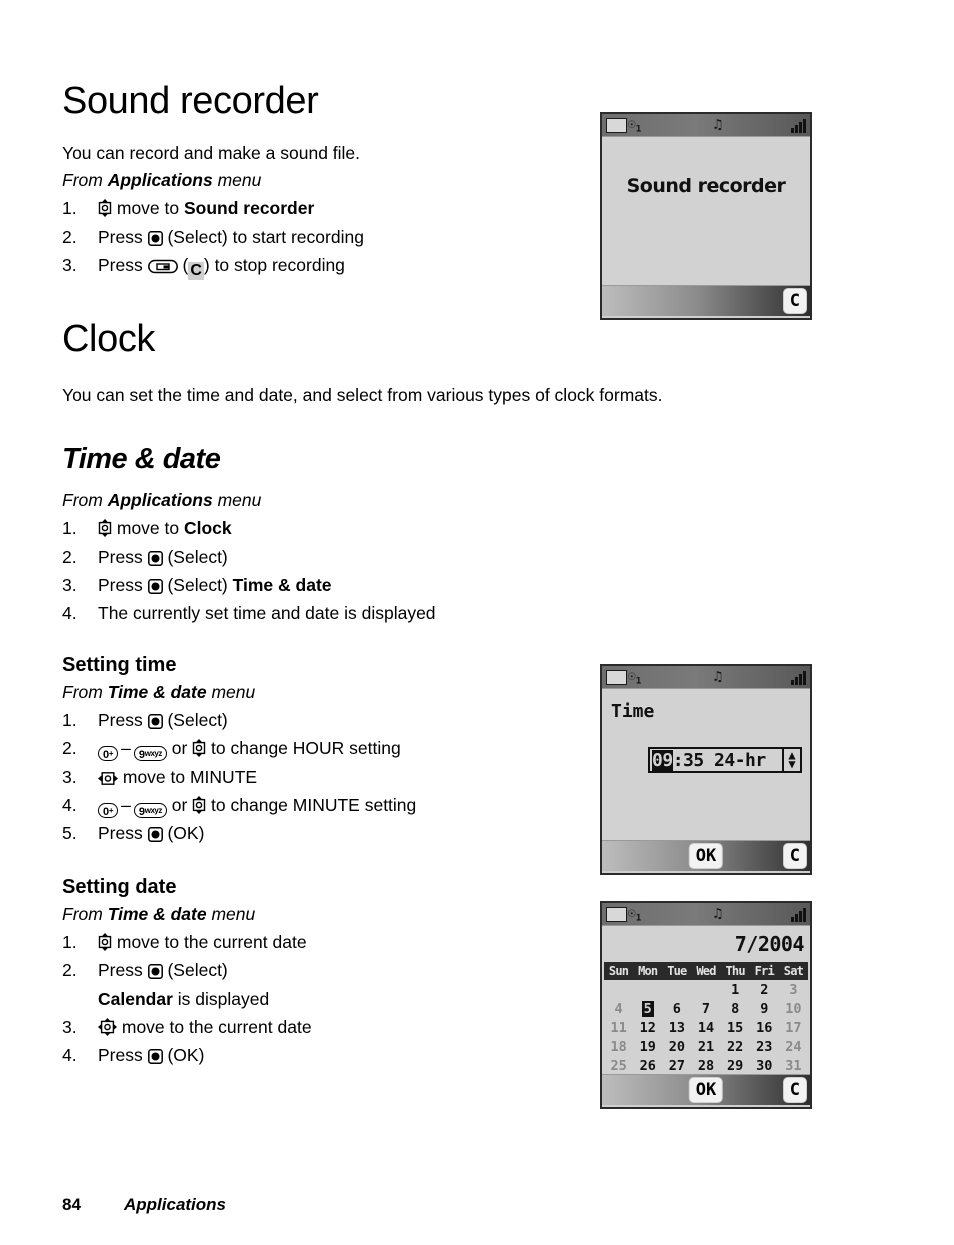  What do you see at coordinates (69, 970) in the screenshot?
I see `step-number: 2.` at bounding box center [69, 970].